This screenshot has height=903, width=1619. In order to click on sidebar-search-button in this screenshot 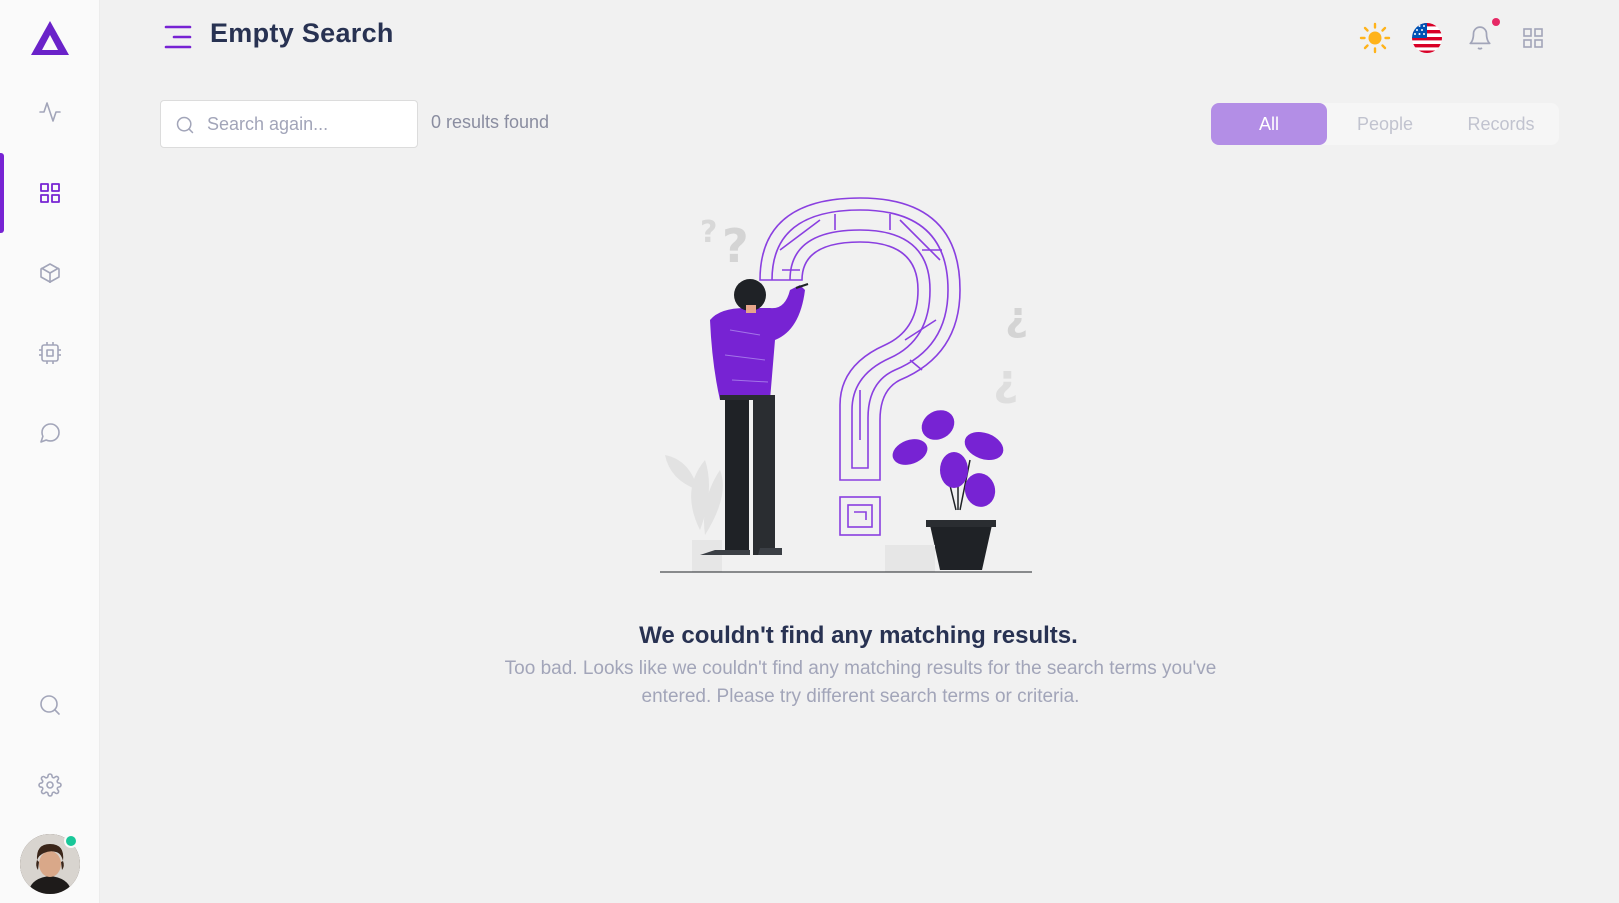, I will do `click(50, 705)`.